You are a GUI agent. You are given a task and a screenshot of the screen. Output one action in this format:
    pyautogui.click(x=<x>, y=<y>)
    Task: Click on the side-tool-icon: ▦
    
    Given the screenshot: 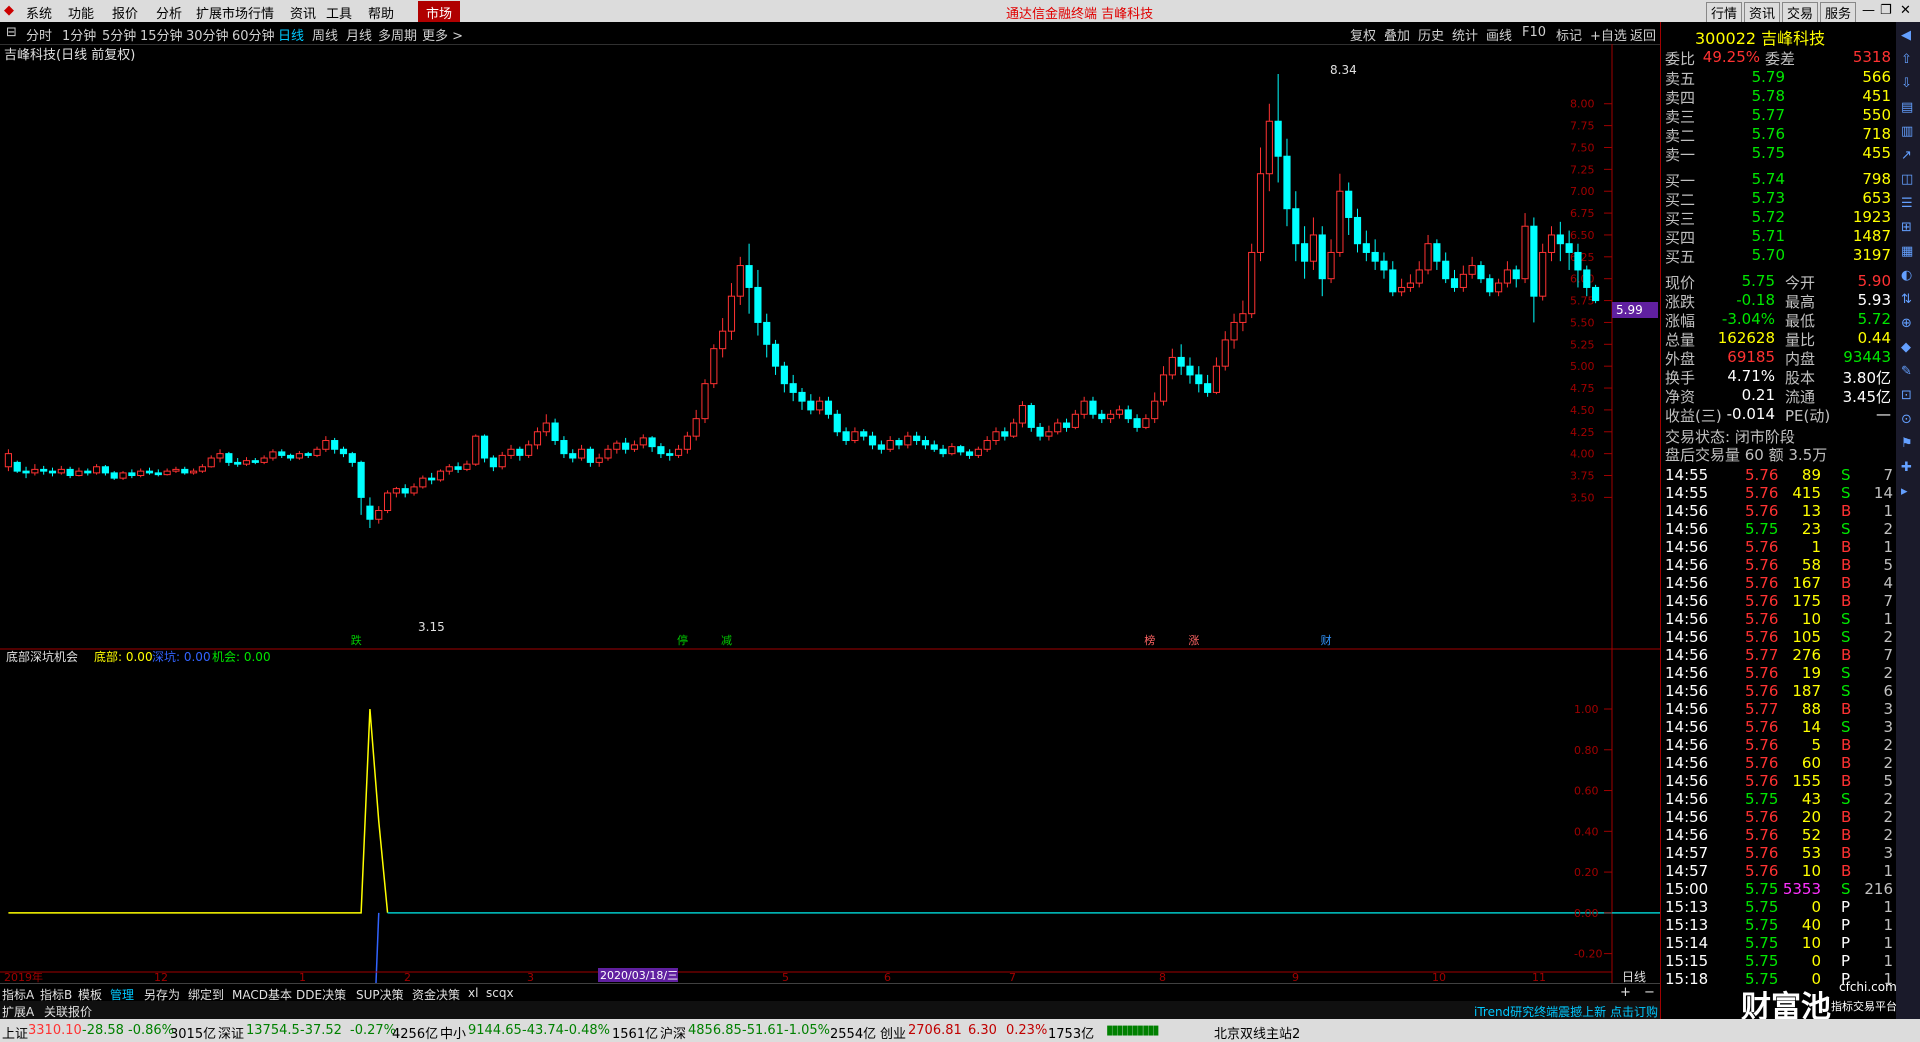 What is the action you would take?
    pyautogui.click(x=1907, y=251)
    